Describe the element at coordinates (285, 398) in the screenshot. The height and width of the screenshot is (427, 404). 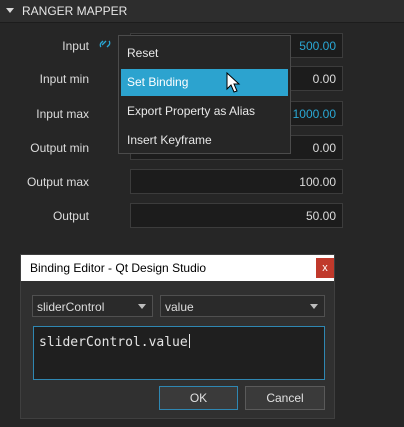
I see `cancel-button: Cancel` at that location.